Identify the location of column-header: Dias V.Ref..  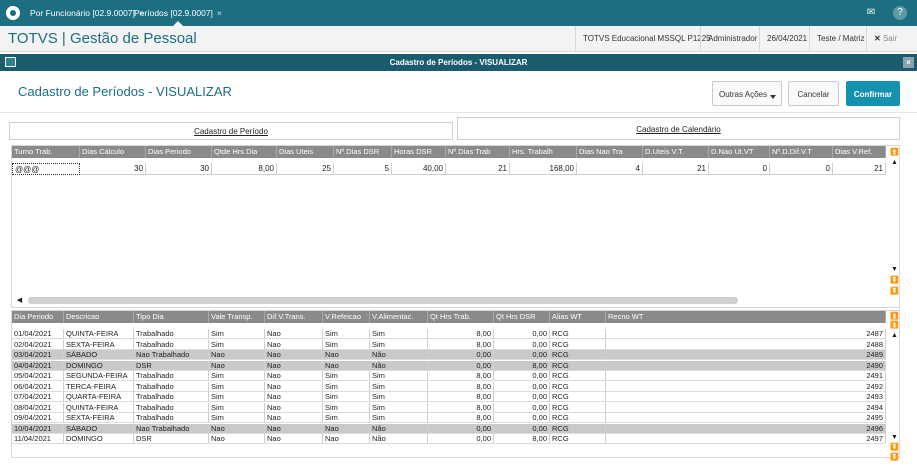
(859, 152).